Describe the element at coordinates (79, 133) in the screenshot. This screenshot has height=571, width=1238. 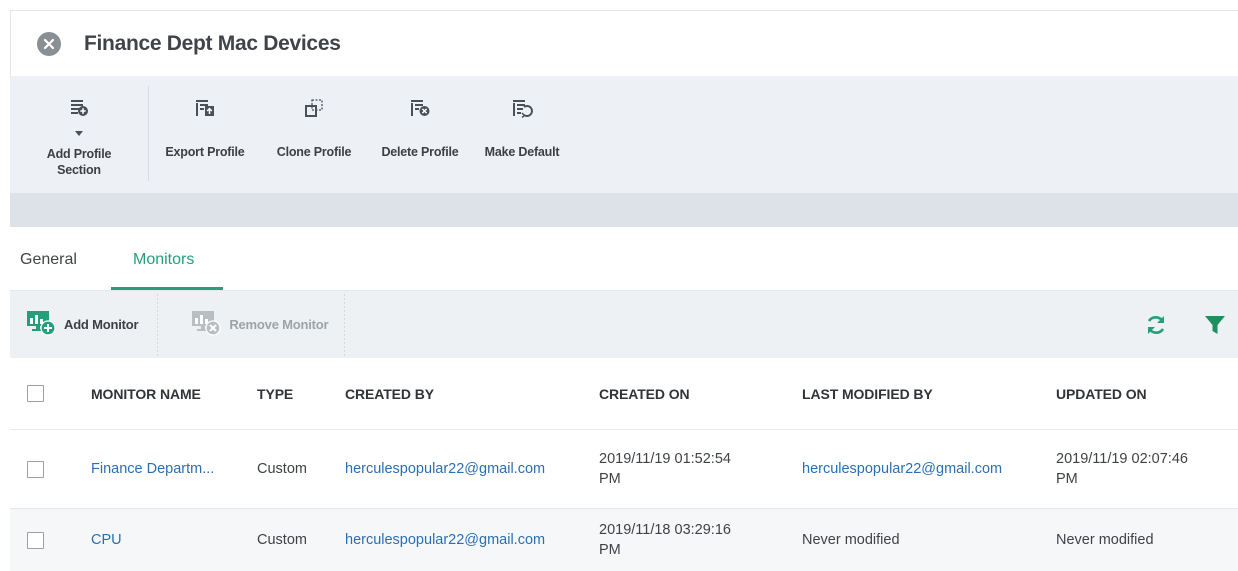
I see `chevron-down-icon` at that location.